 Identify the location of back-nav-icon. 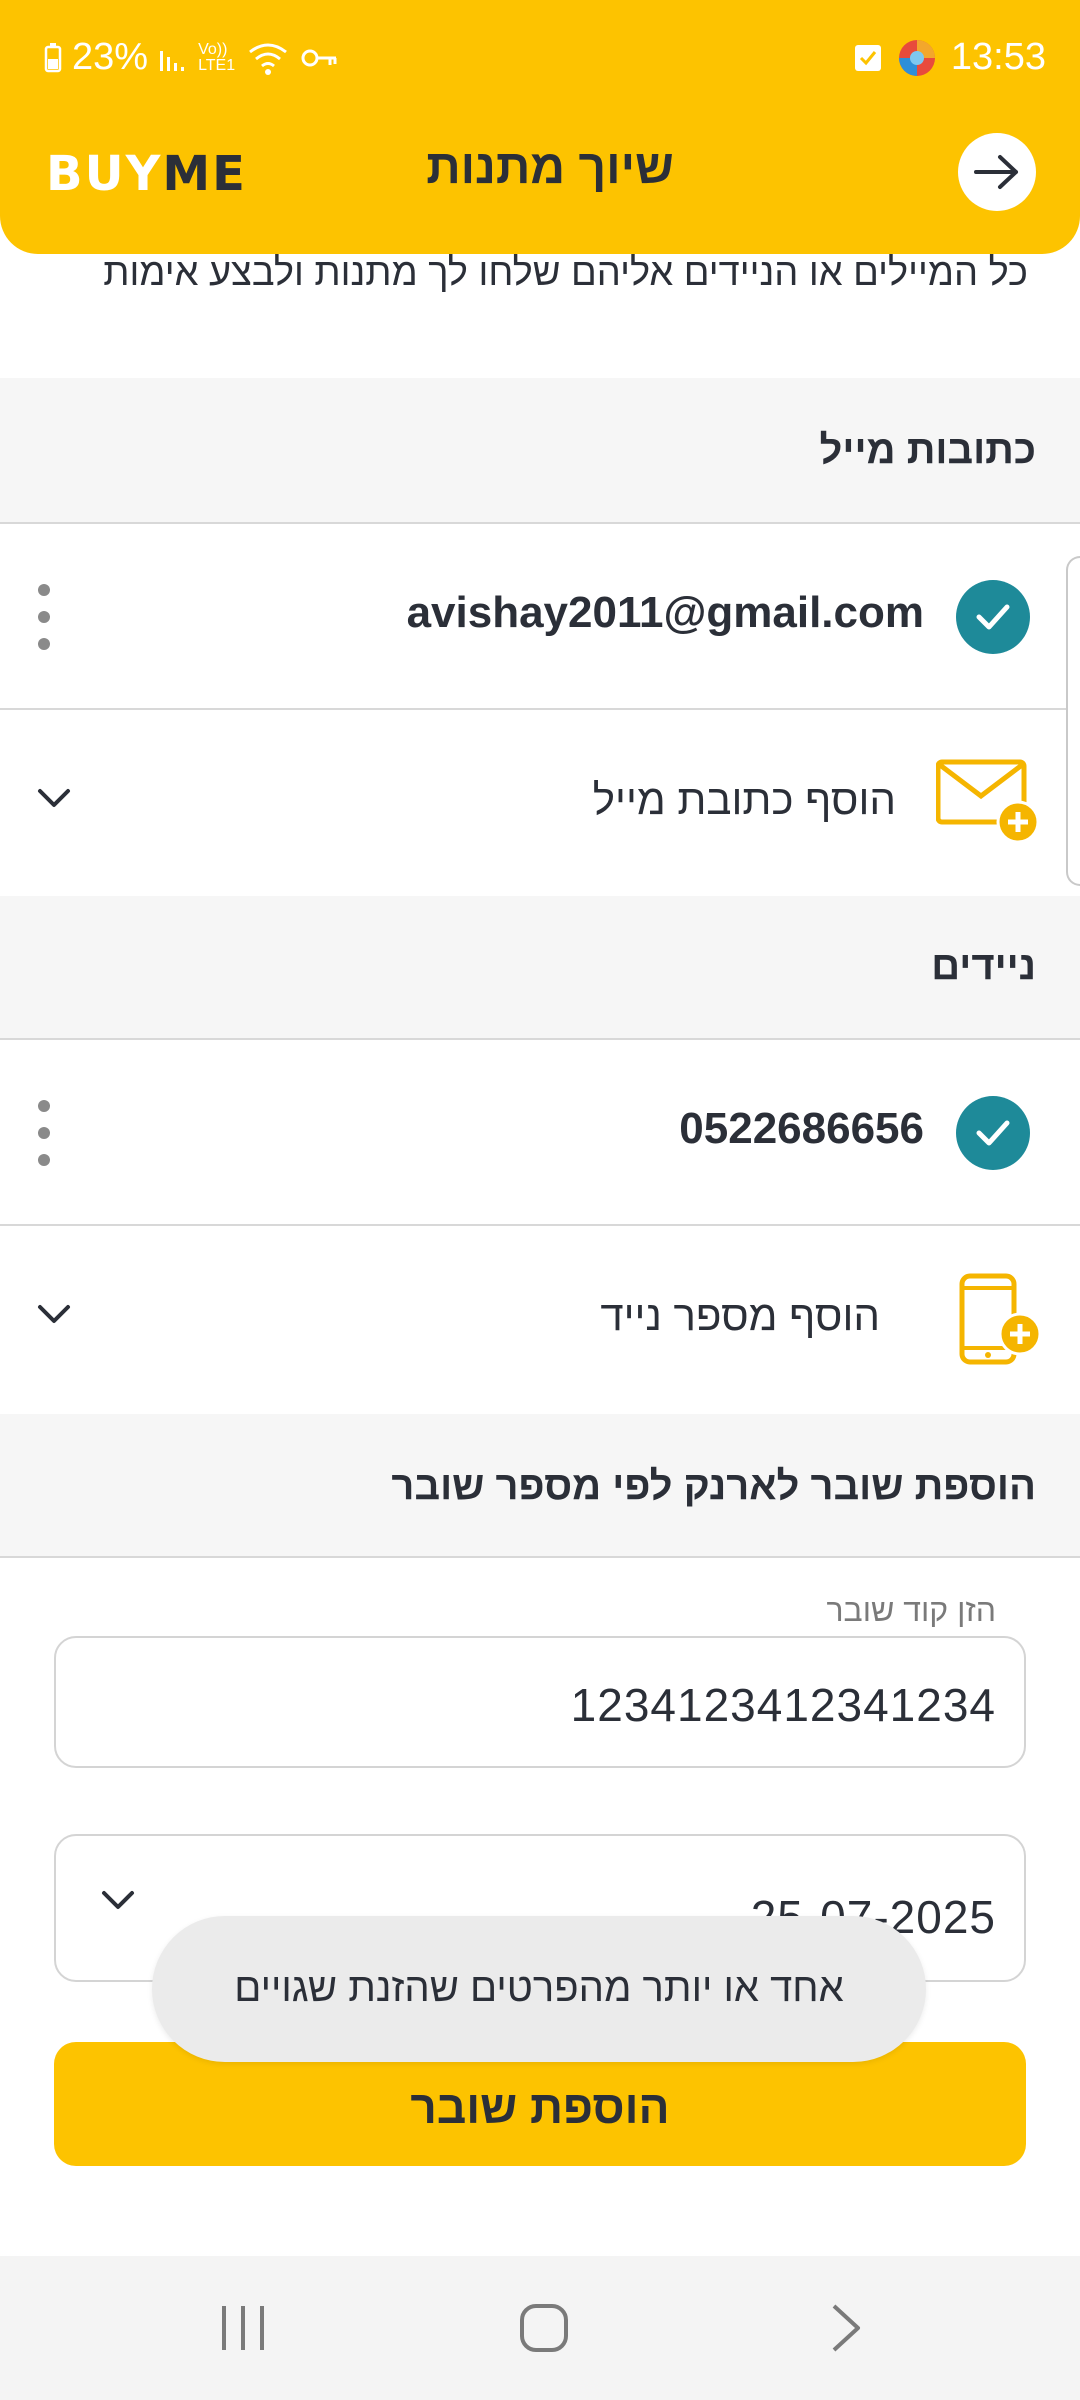
(846, 2328).